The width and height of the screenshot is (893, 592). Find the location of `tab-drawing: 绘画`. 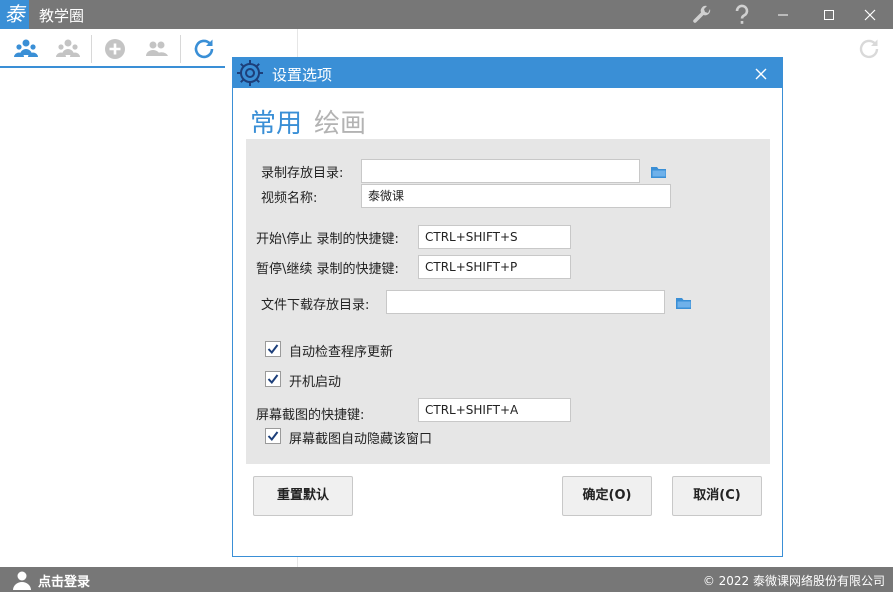

tab-drawing: 绘画 is located at coordinates (340, 121).